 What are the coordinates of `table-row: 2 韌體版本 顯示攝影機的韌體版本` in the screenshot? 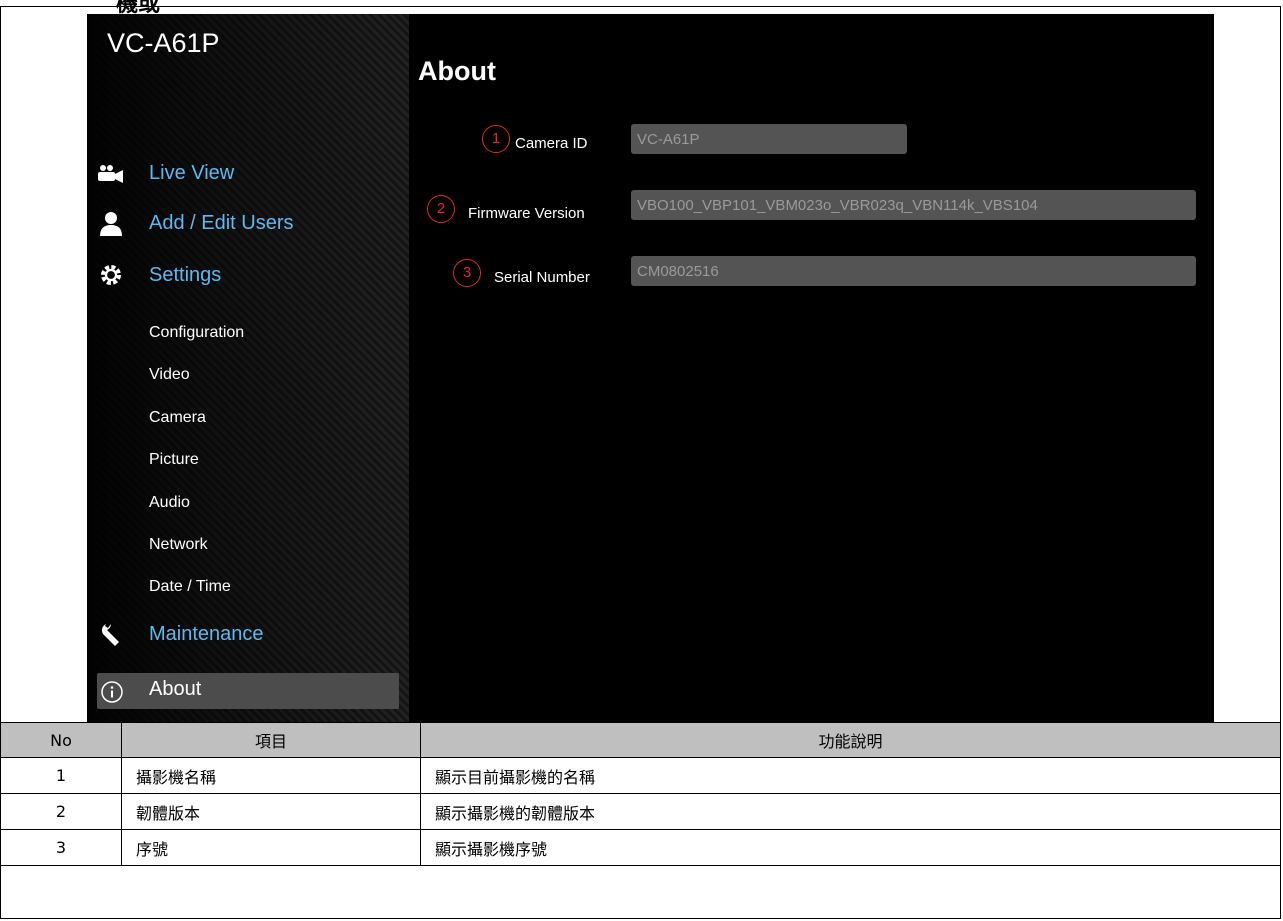 It's located at (640, 811).